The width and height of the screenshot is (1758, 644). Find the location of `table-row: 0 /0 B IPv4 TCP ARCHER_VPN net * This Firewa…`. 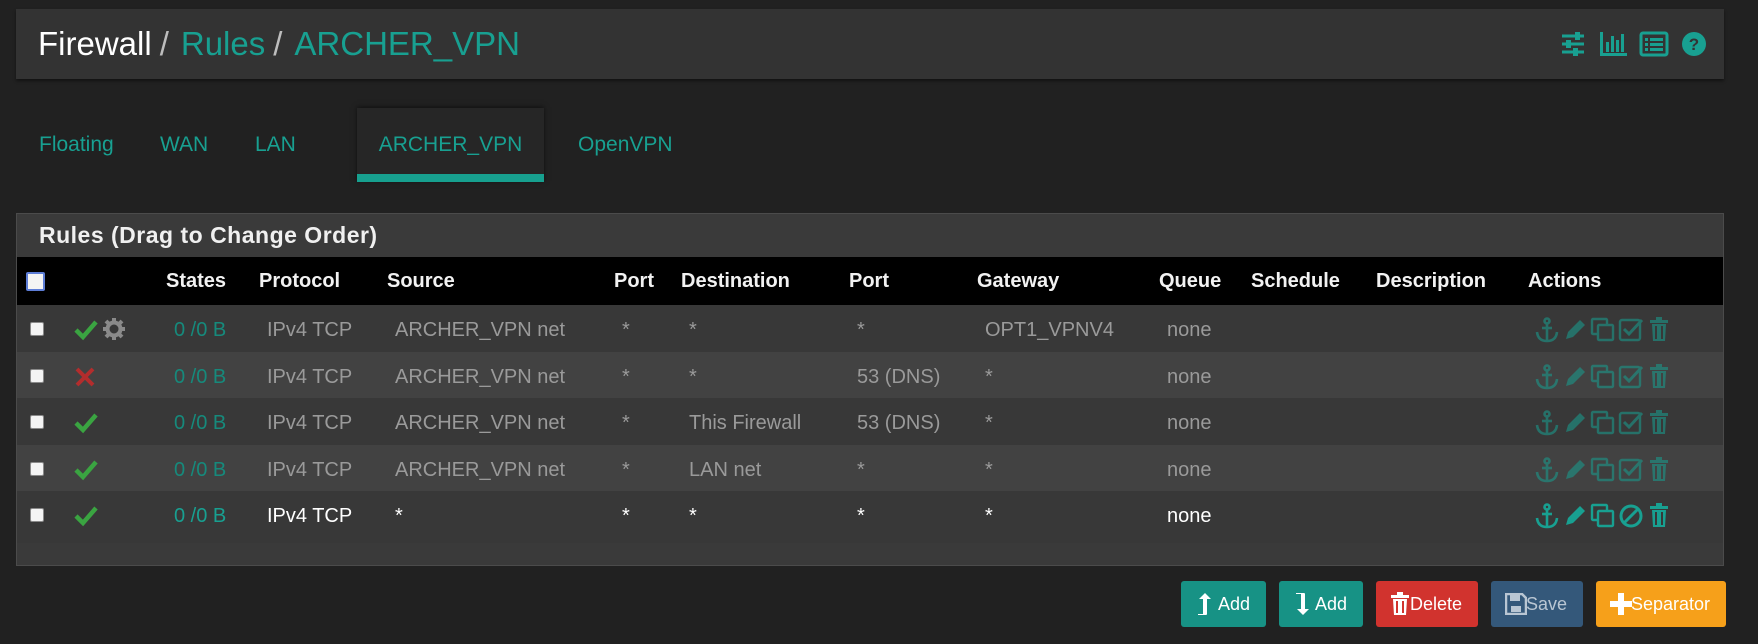

table-row: 0 /0 B IPv4 TCP ARCHER_VPN net * This Firewa… is located at coordinates (870, 424).